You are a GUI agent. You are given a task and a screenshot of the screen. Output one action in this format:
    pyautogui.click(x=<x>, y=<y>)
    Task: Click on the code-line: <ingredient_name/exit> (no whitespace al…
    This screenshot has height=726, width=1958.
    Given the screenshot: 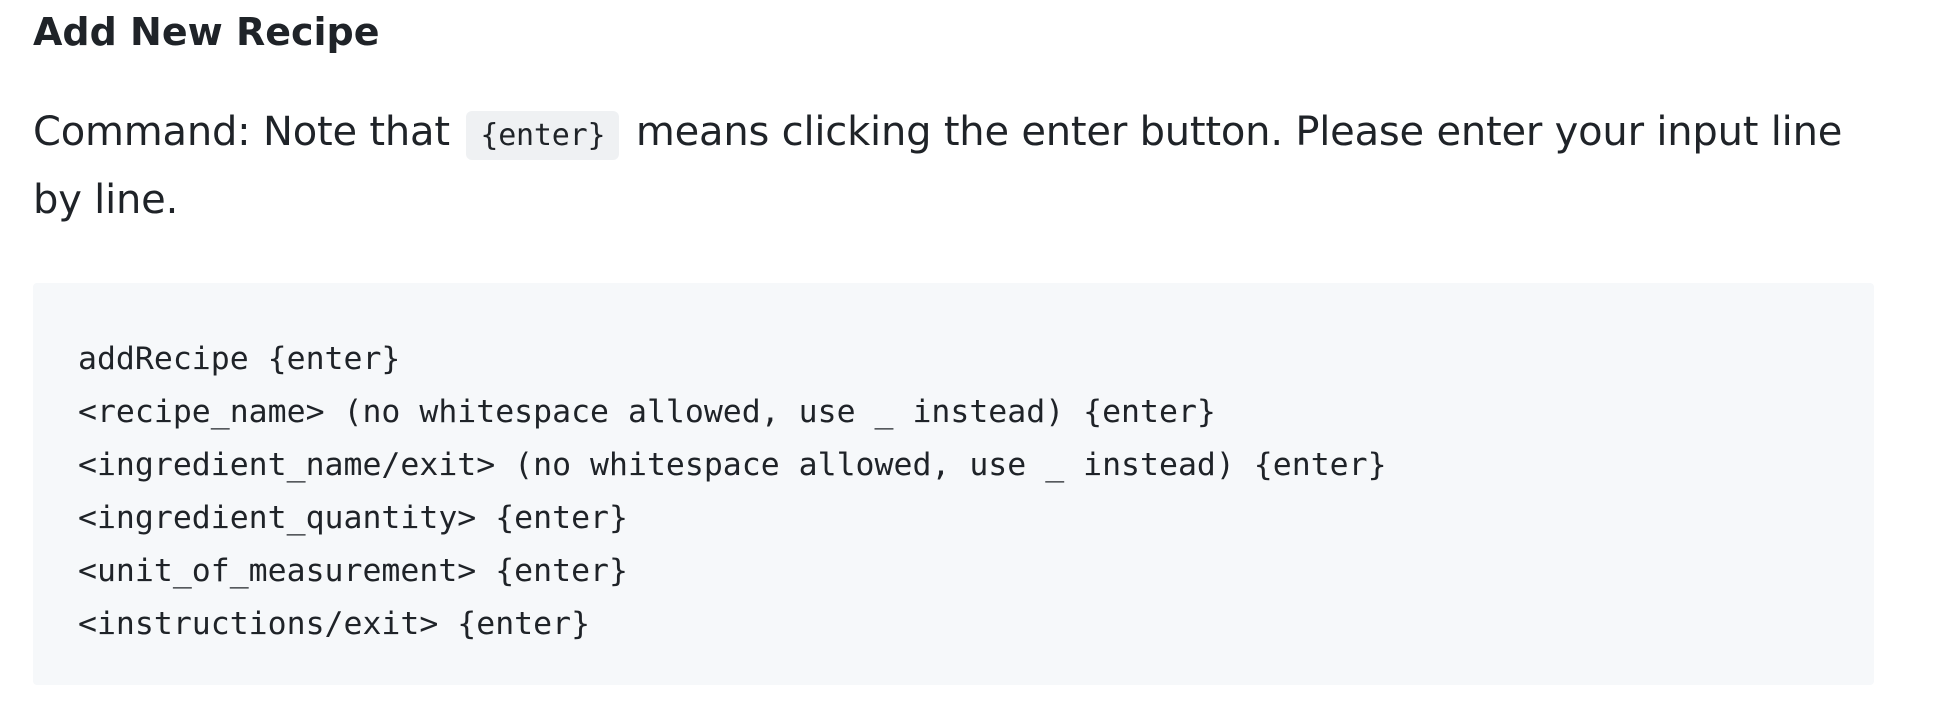 What is the action you would take?
    pyautogui.click(x=732, y=465)
    